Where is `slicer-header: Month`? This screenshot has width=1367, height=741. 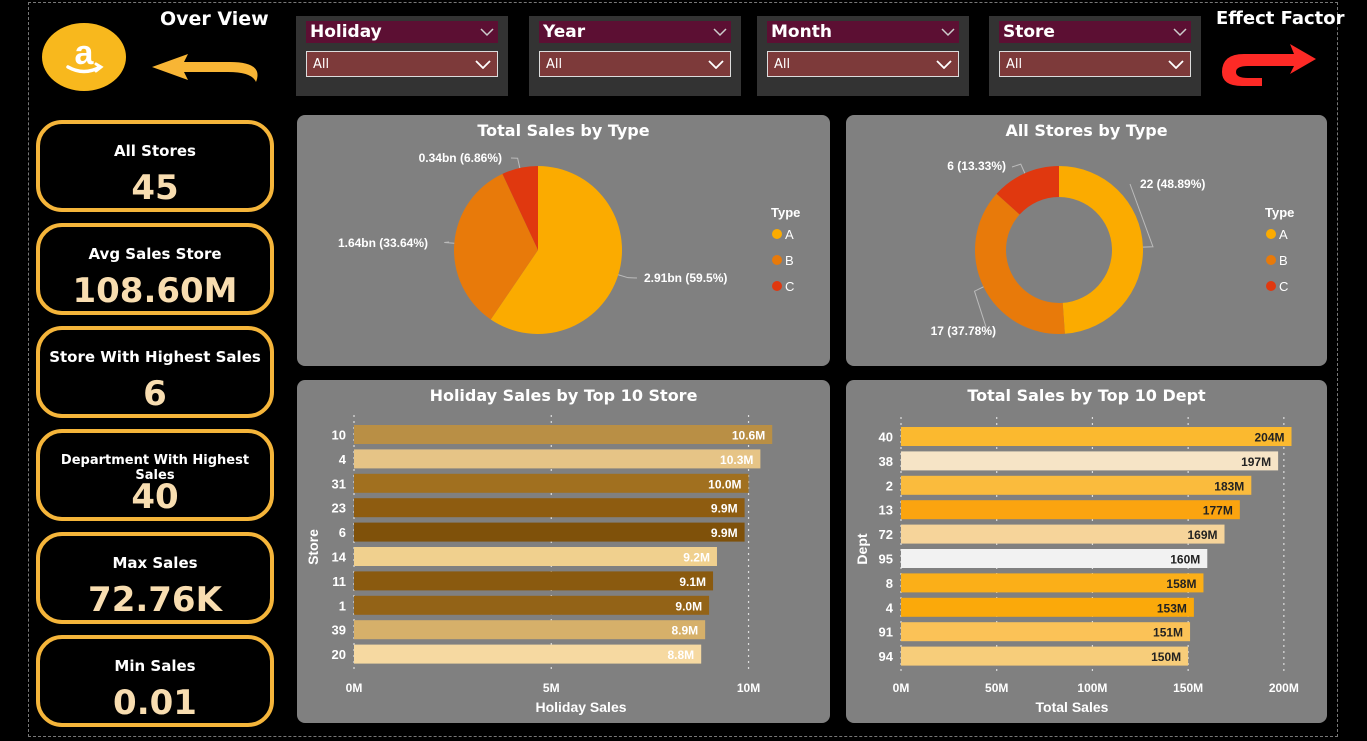
slicer-header: Month is located at coordinates (863, 32).